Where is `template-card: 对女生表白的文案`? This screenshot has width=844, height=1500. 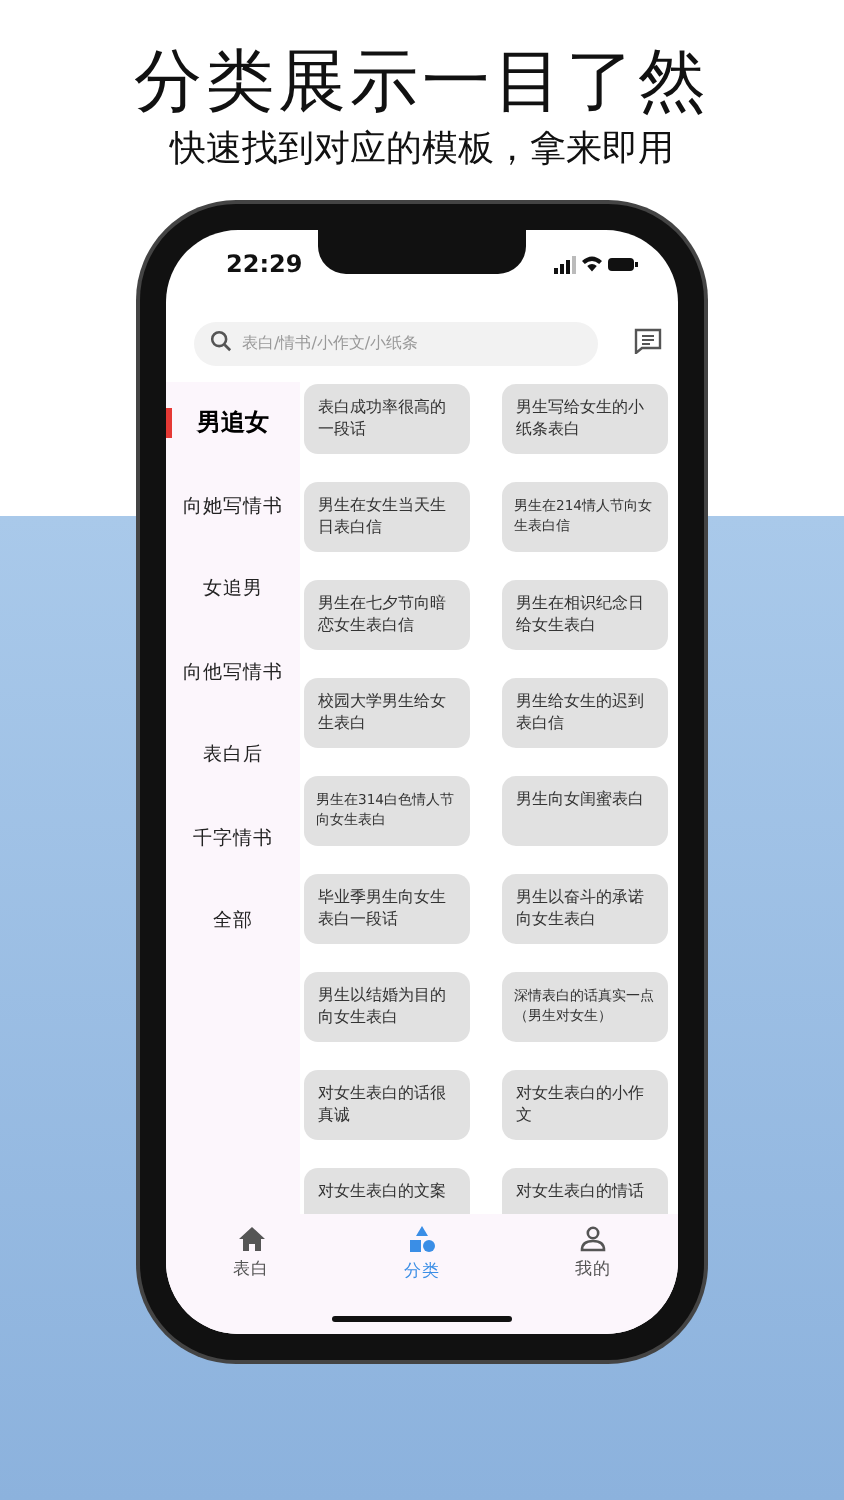 template-card: 对女生表白的文案 is located at coordinates (387, 1191).